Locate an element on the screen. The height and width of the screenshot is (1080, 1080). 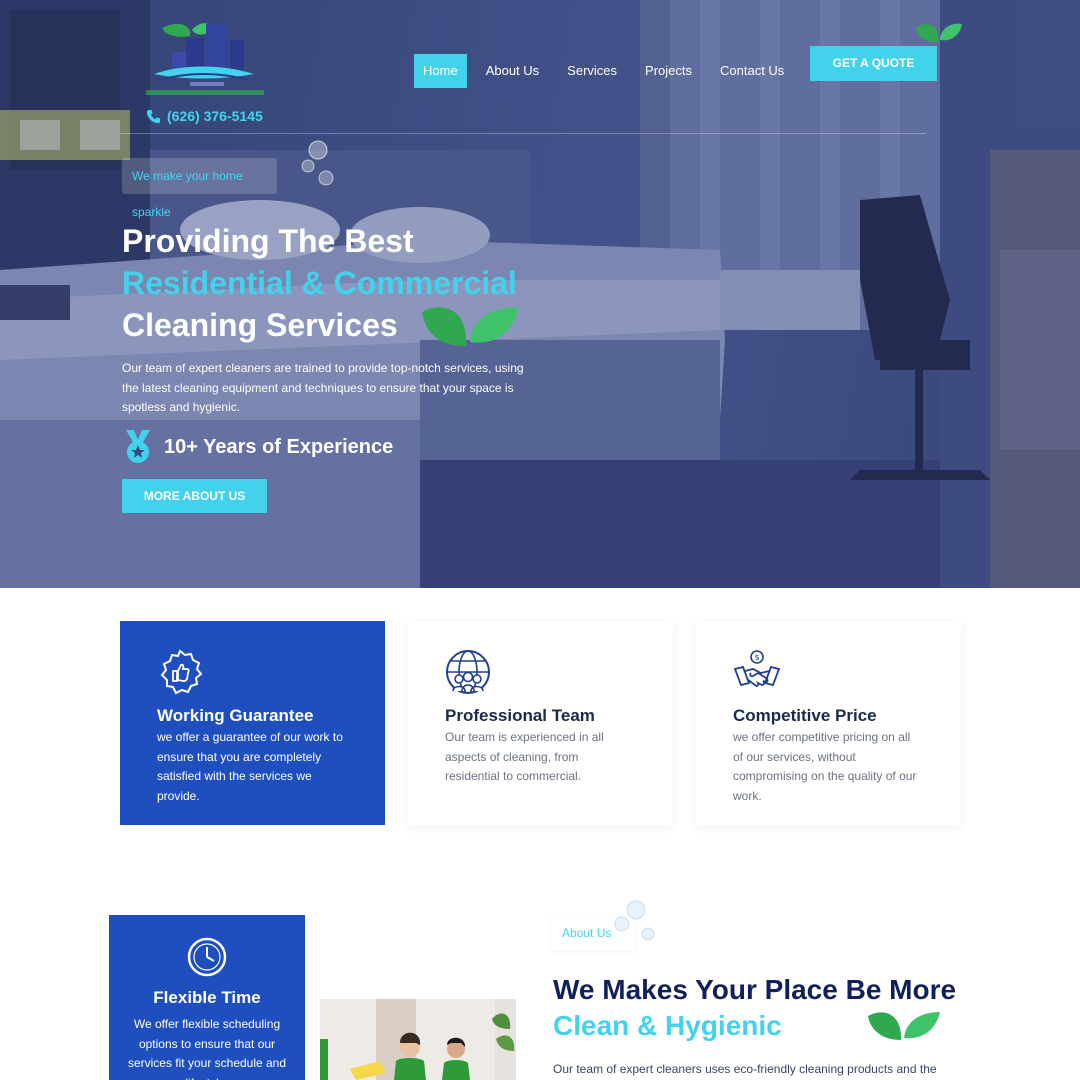
clock-icon is located at coordinates (207, 957).